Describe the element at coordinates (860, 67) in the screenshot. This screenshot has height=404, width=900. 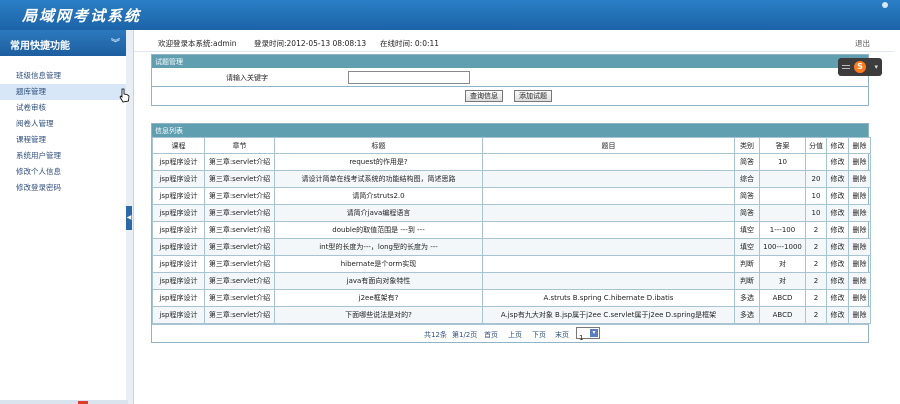
I see `ime-toolbar: S ▾` at that location.